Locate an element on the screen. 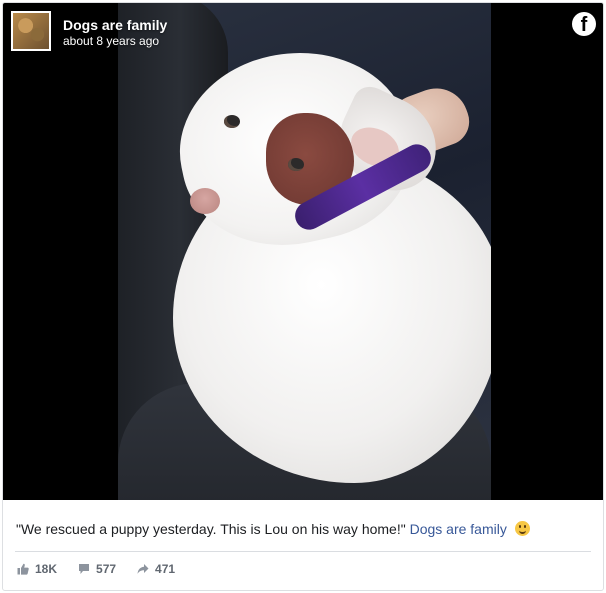 The image size is (606, 593). post-header: Dogs are family about 8 years ago is located at coordinates (89, 31).